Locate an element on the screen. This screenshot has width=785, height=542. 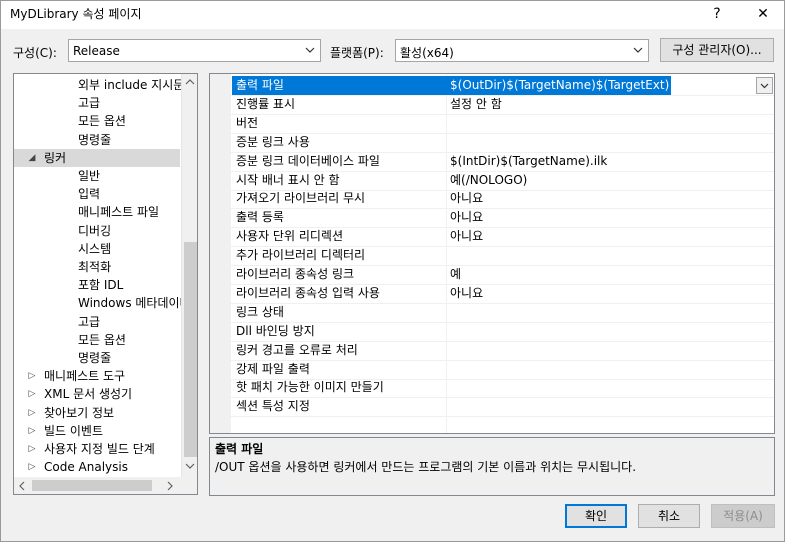
tree-item-label: 명령줄 is located at coordinates (95, 358).